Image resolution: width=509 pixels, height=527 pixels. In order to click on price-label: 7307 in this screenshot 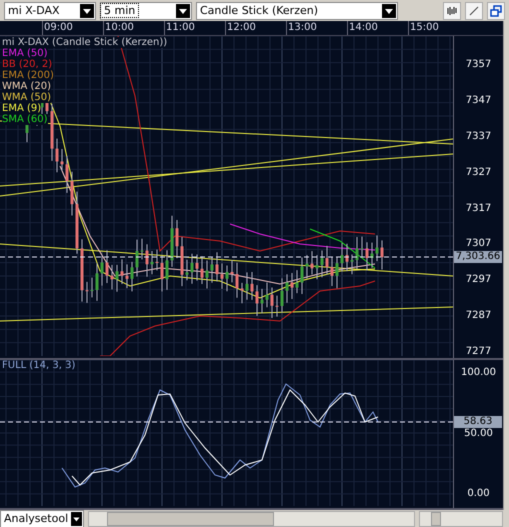, I will do `click(479, 244)`.